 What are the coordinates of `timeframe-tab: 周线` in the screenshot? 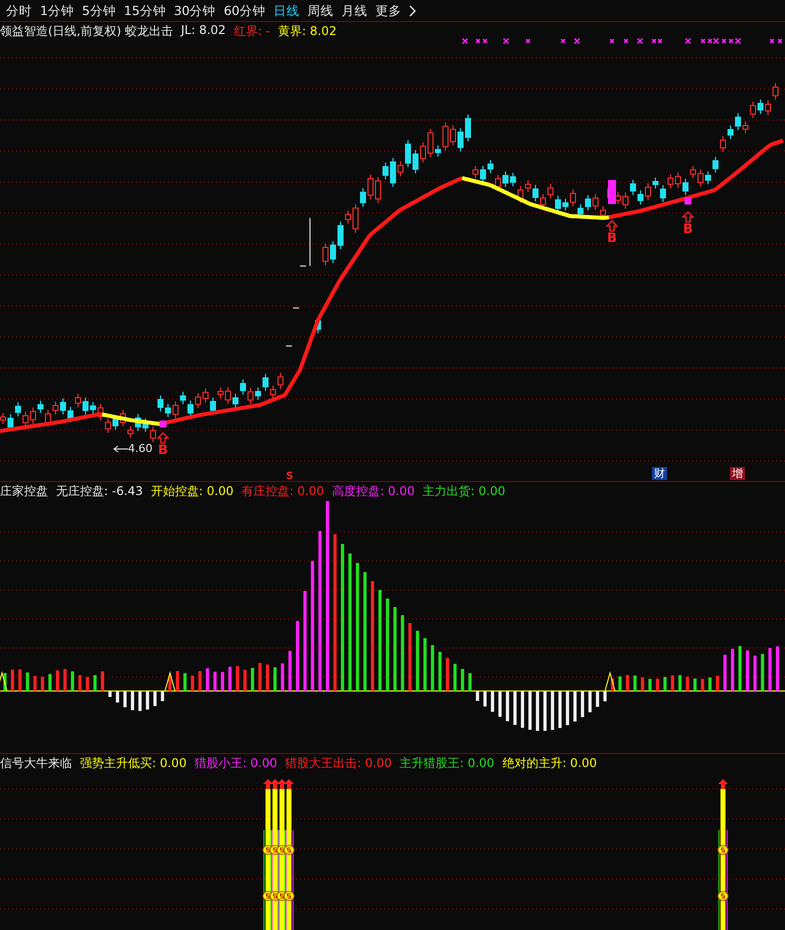 It's located at (321, 11).